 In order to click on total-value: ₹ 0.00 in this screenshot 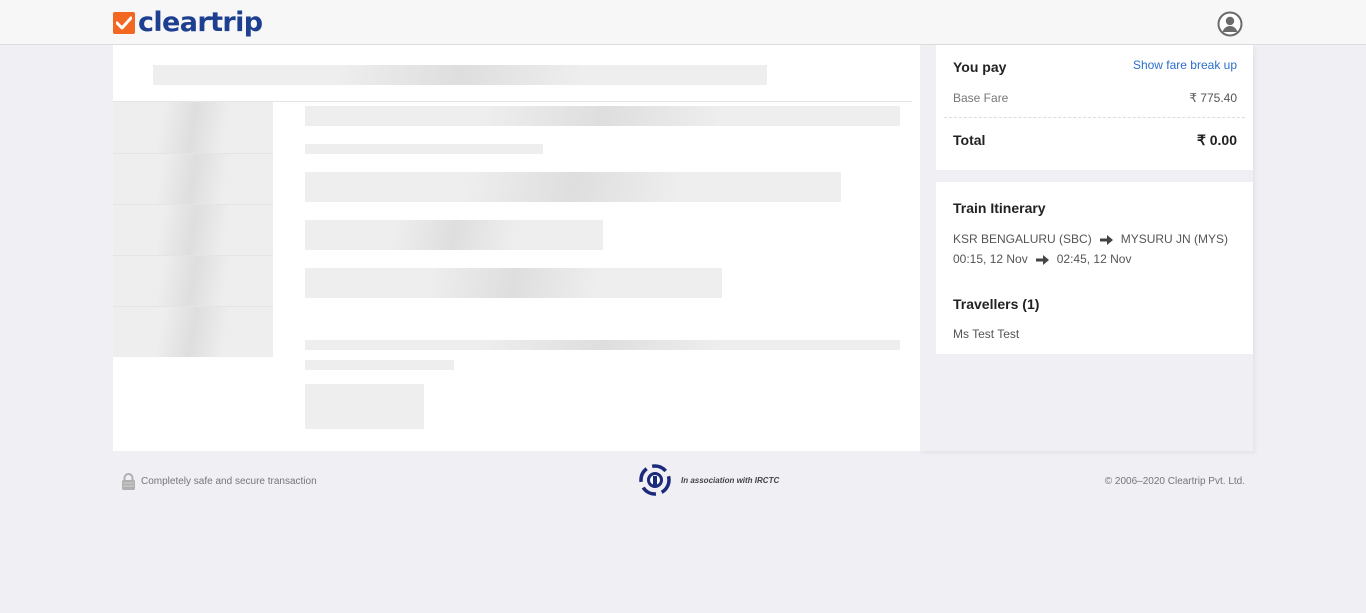, I will do `click(1216, 140)`.